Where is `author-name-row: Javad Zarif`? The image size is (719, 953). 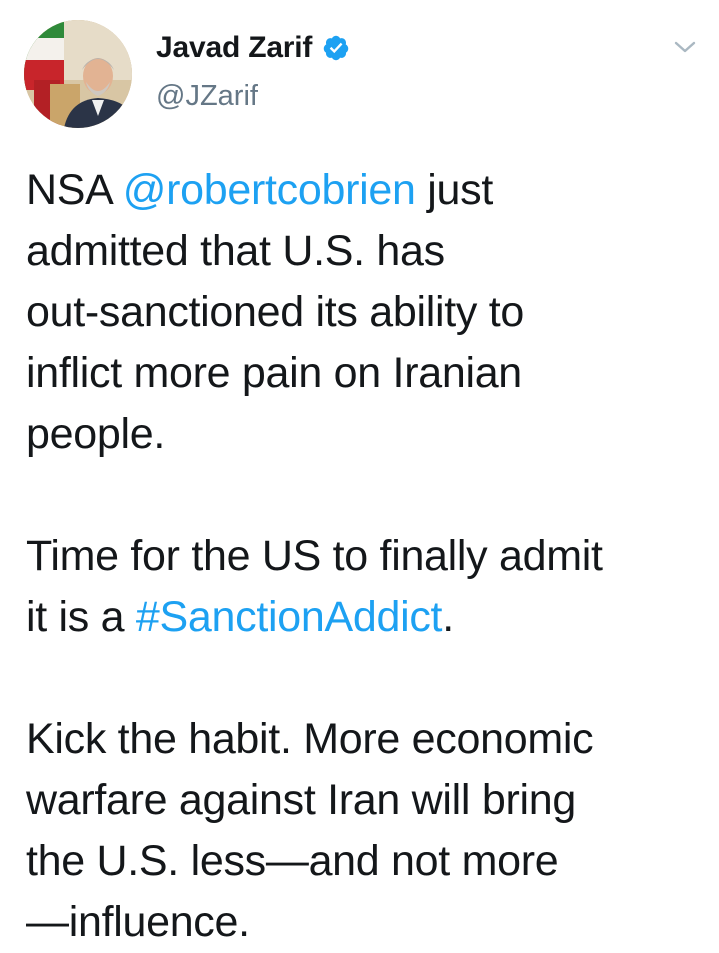 author-name-row: Javad Zarif is located at coordinates (253, 48).